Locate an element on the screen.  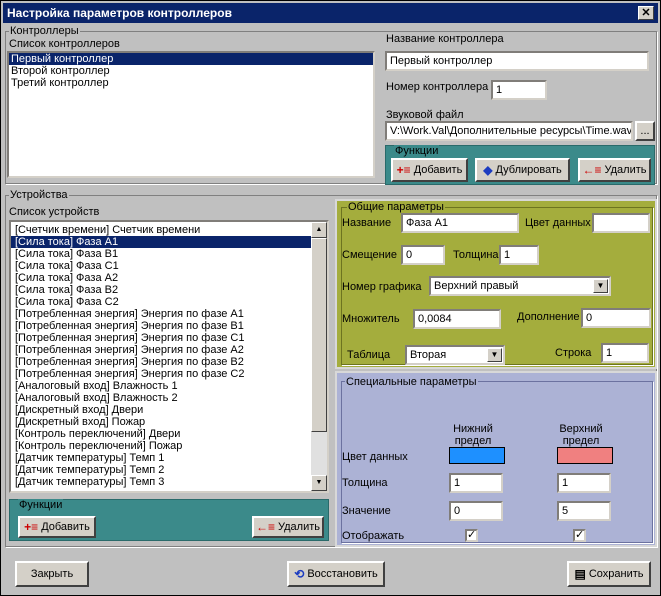
lower-thickness-input: 1 is located at coordinates (476, 483).